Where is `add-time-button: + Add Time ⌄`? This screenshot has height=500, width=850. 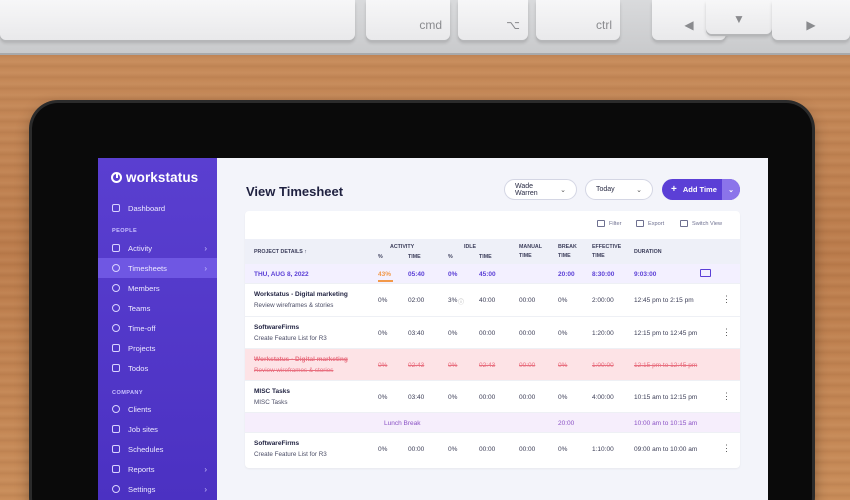
add-time-button: + Add Time ⌄ is located at coordinates (701, 189).